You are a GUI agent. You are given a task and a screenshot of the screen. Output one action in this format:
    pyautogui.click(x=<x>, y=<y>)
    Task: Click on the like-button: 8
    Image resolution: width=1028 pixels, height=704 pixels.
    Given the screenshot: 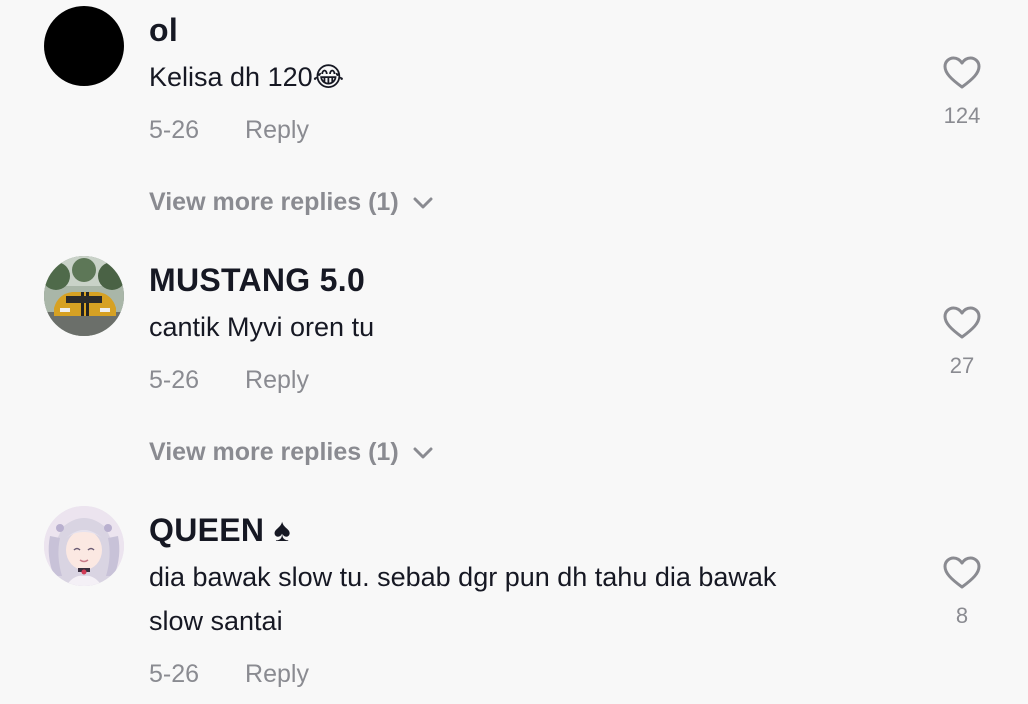 What is the action you would take?
    pyautogui.click(x=962, y=592)
    